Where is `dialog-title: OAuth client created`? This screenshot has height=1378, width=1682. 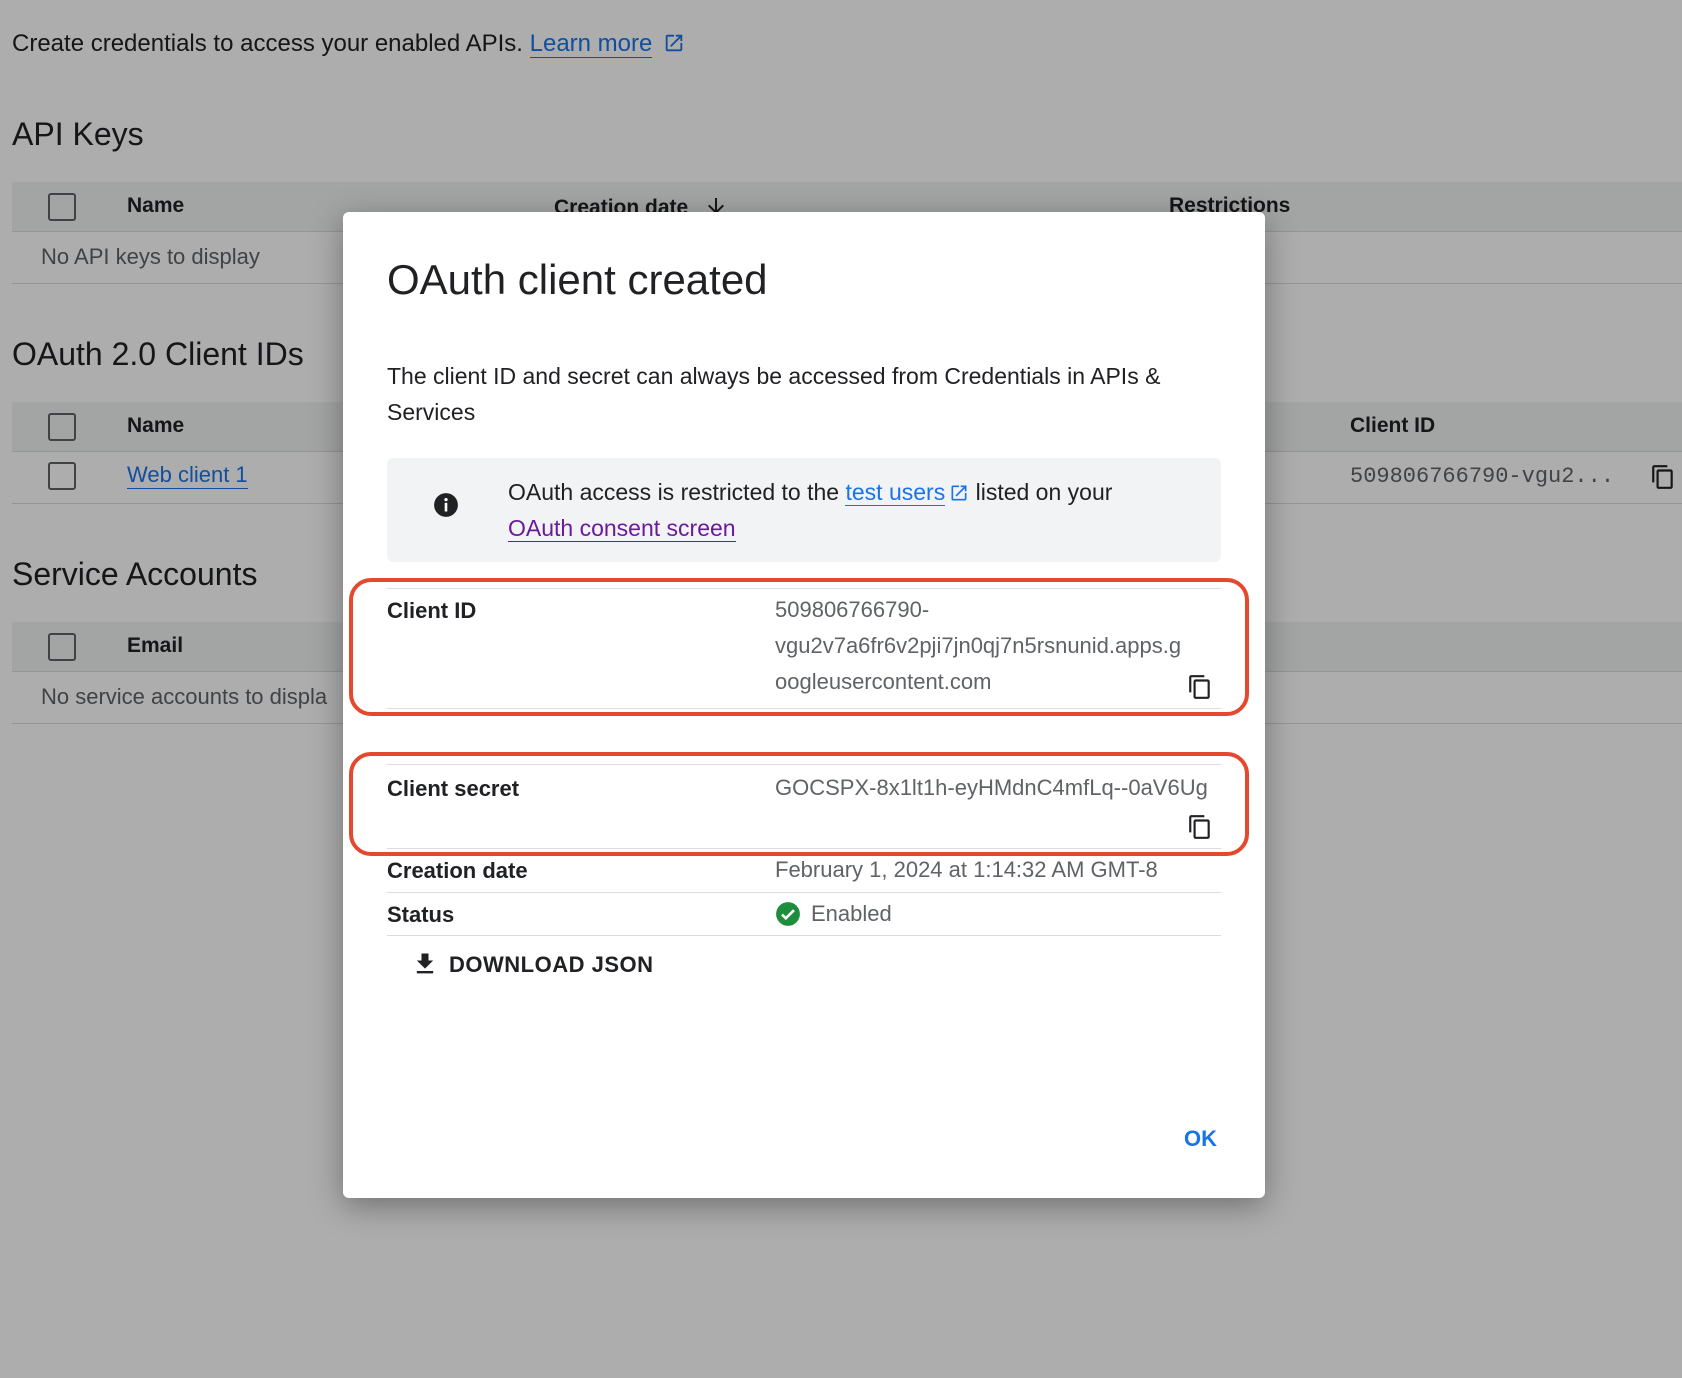
dialog-title: OAuth client created is located at coordinates (577, 279).